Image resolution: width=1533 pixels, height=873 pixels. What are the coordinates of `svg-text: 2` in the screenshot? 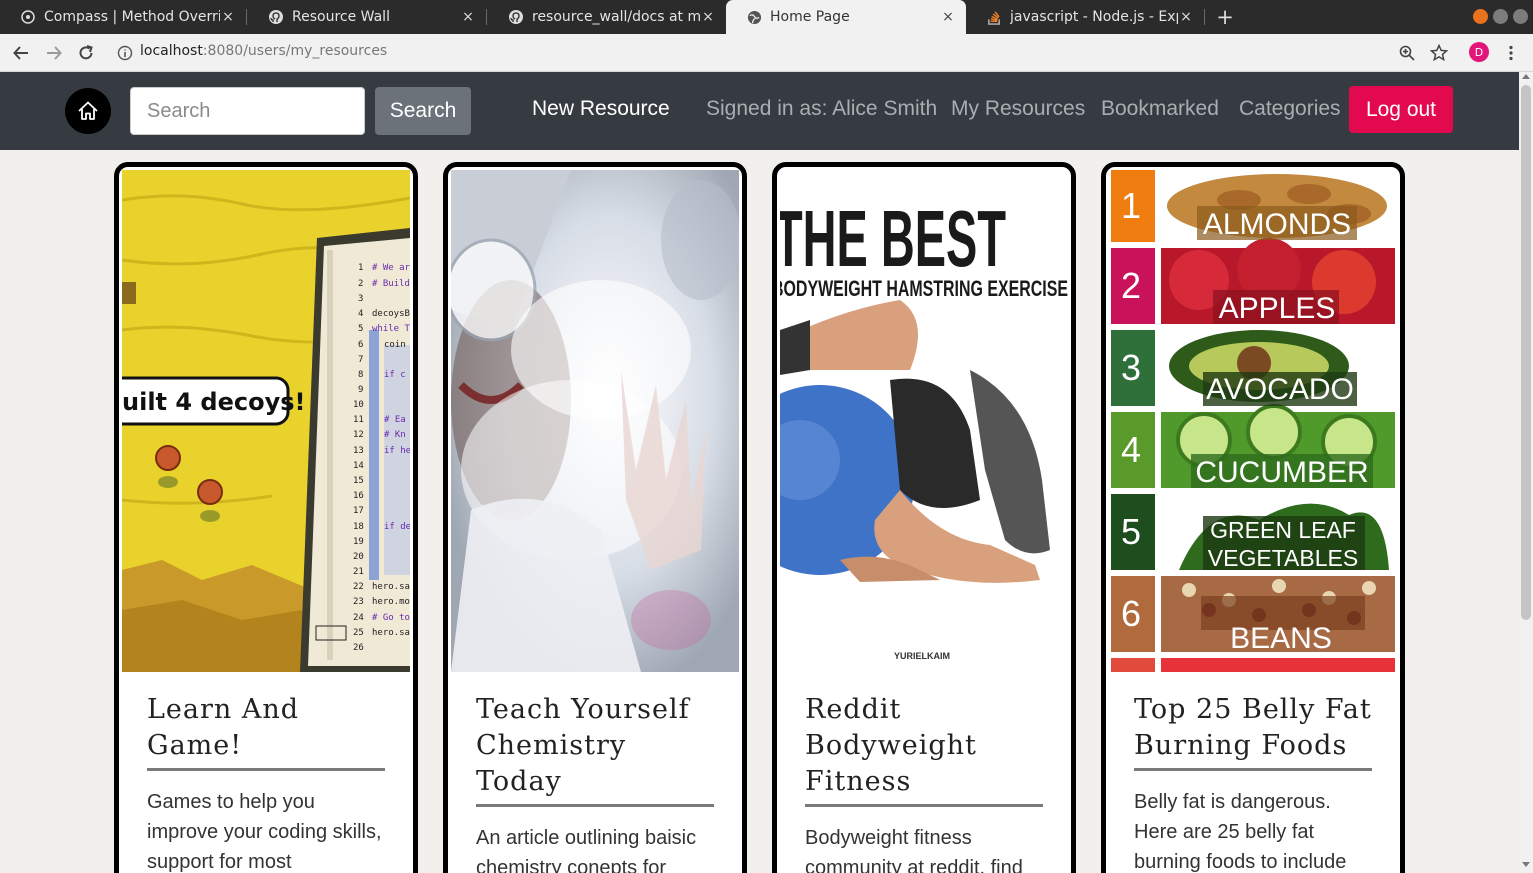 It's located at (360, 284).